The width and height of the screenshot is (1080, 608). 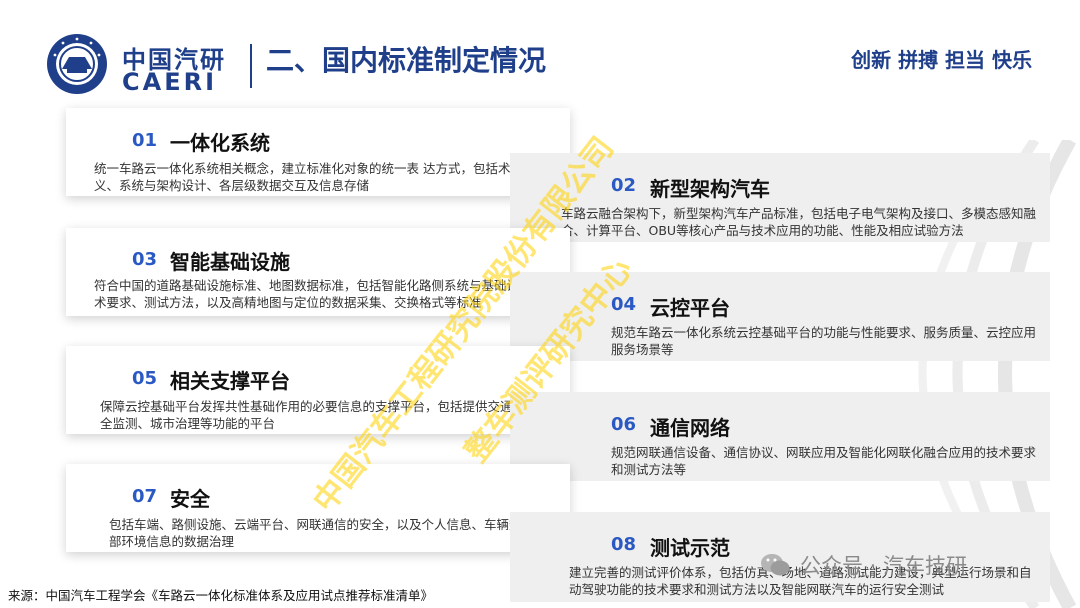 What do you see at coordinates (145, 378) in the screenshot?
I see `card-number: 05` at bounding box center [145, 378].